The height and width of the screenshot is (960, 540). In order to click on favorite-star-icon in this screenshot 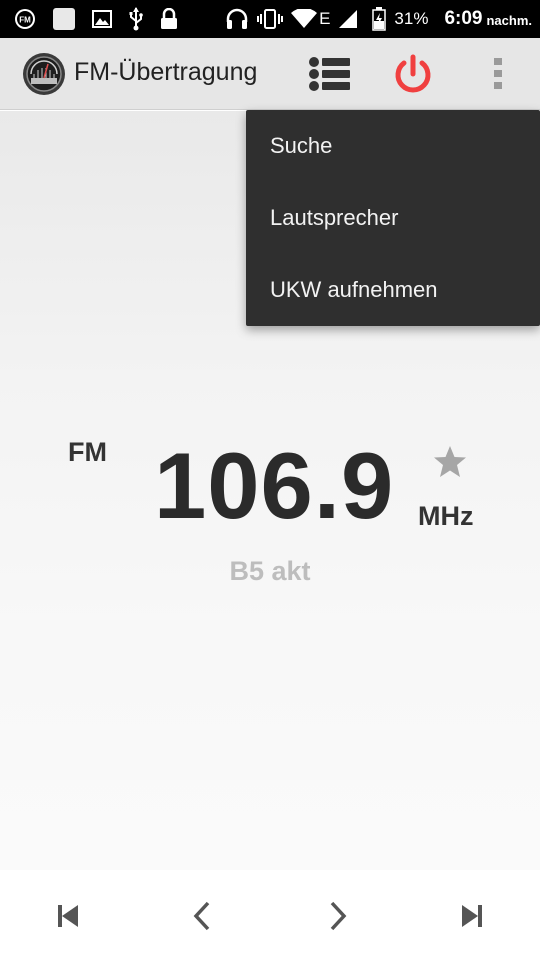, I will do `click(450, 462)`.